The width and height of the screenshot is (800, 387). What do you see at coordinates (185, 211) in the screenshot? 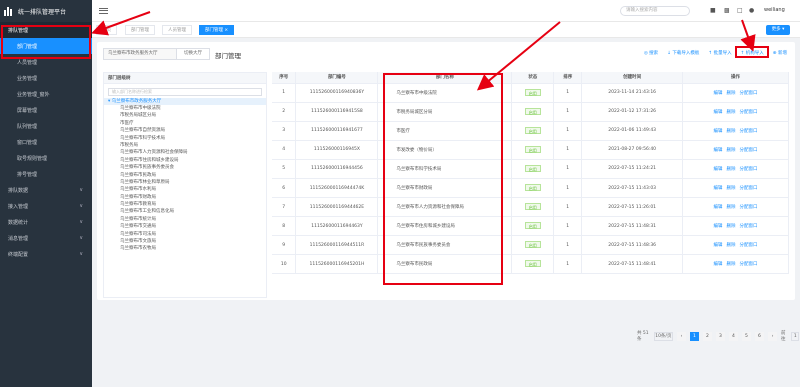
I see `tree-node: 乌兰察布市工业和信息化局` at bounding box center [185, 211].